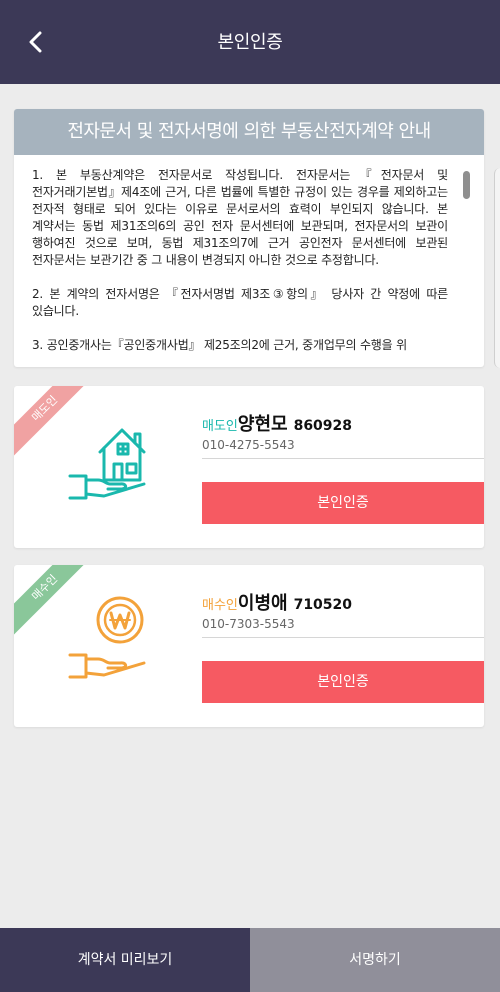 This screenshot has width=500, height=992. What do you see at coordinates (375, 960) in the screenshot?
I see `sign-button: 서명하기` at bounding box center [375, 960].